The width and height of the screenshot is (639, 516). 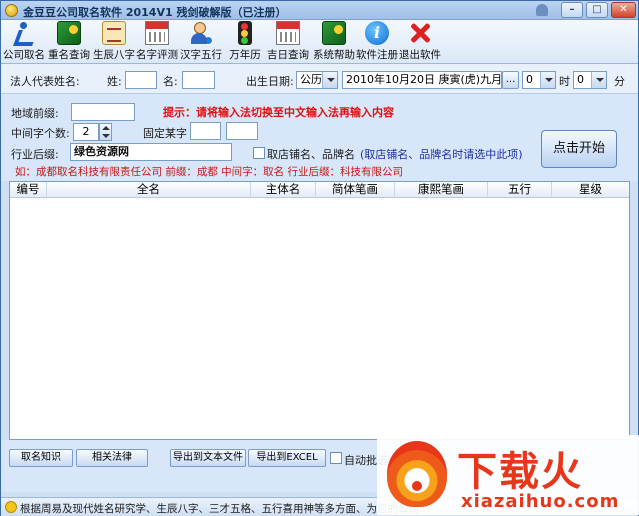 I want to click on birth-date-input: 2010年10月20日 庚寅(虎)九月十三, so click(x=422, y=80).